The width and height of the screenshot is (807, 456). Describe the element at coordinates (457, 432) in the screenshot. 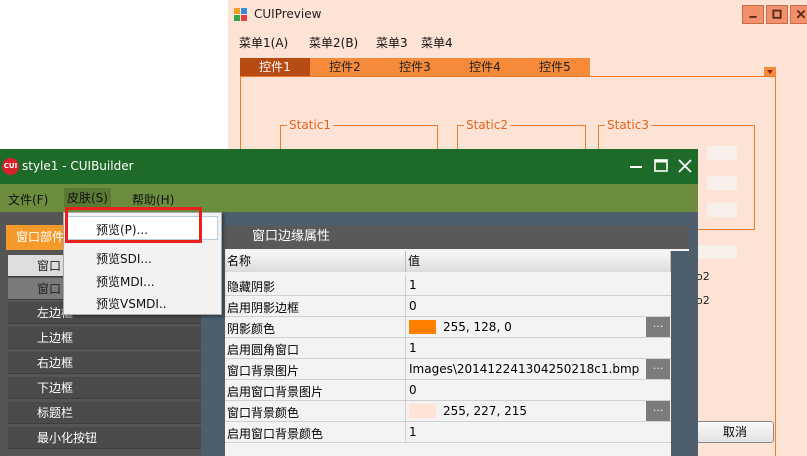

I see `property-row: 启用窗口背景颜色 1` at that location.